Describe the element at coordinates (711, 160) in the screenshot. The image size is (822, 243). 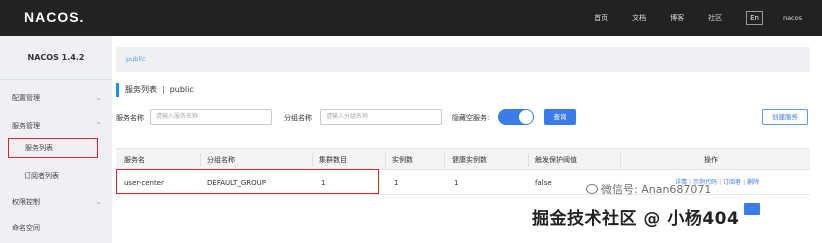
I see `column-operations: 操作` at that location.